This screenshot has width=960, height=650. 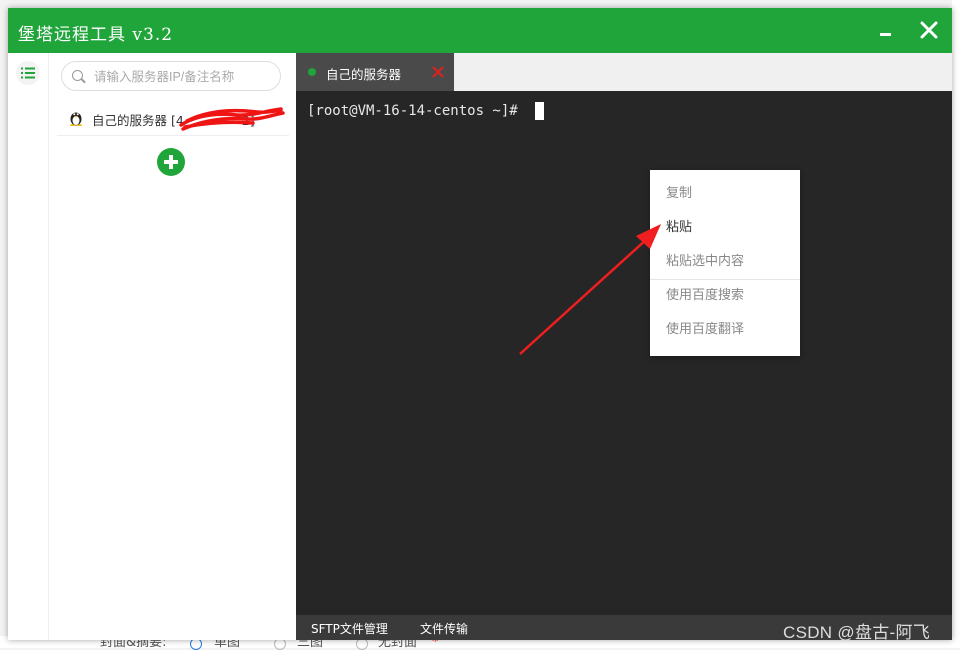 I want to click on linux-tux-icon, so click(x=76, y=119).